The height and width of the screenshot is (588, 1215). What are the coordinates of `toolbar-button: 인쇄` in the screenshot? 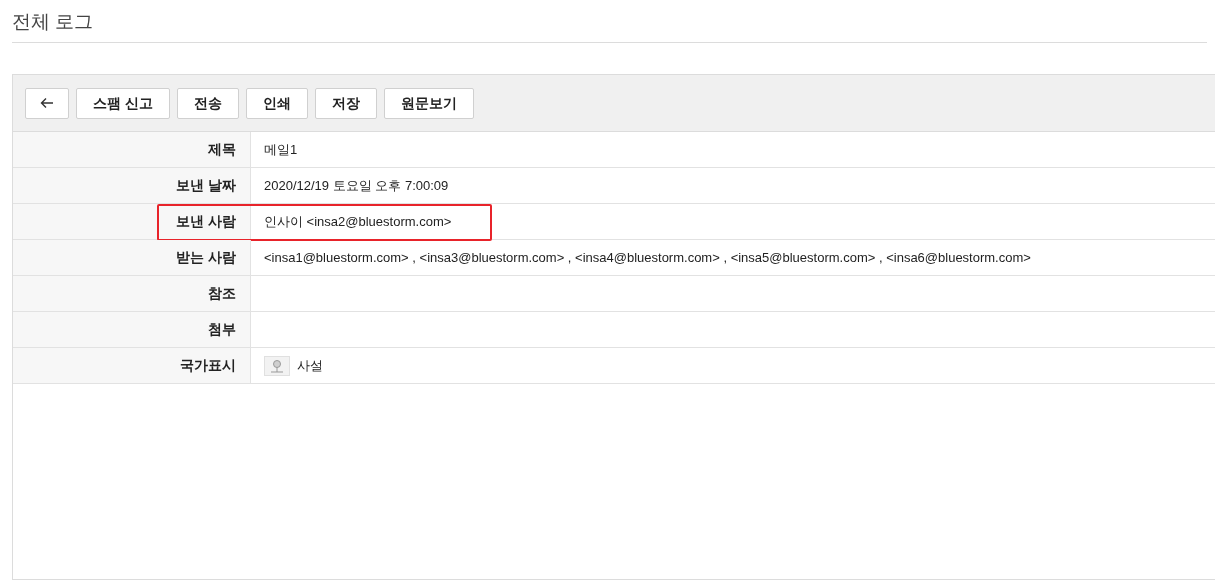 It's located at (276, 103).